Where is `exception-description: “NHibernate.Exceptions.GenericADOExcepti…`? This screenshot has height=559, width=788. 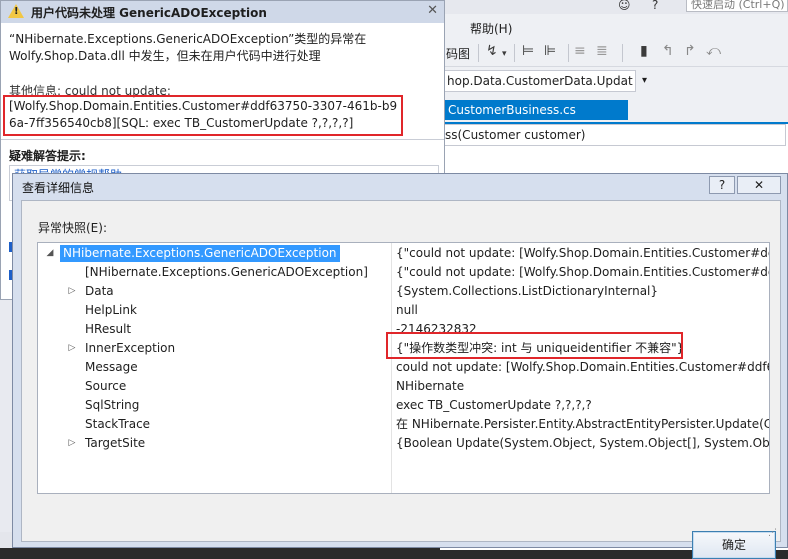 exception-description: “NHibernate.Exceptions.GenericADOExcepti… is located at coordinates (188, 47).